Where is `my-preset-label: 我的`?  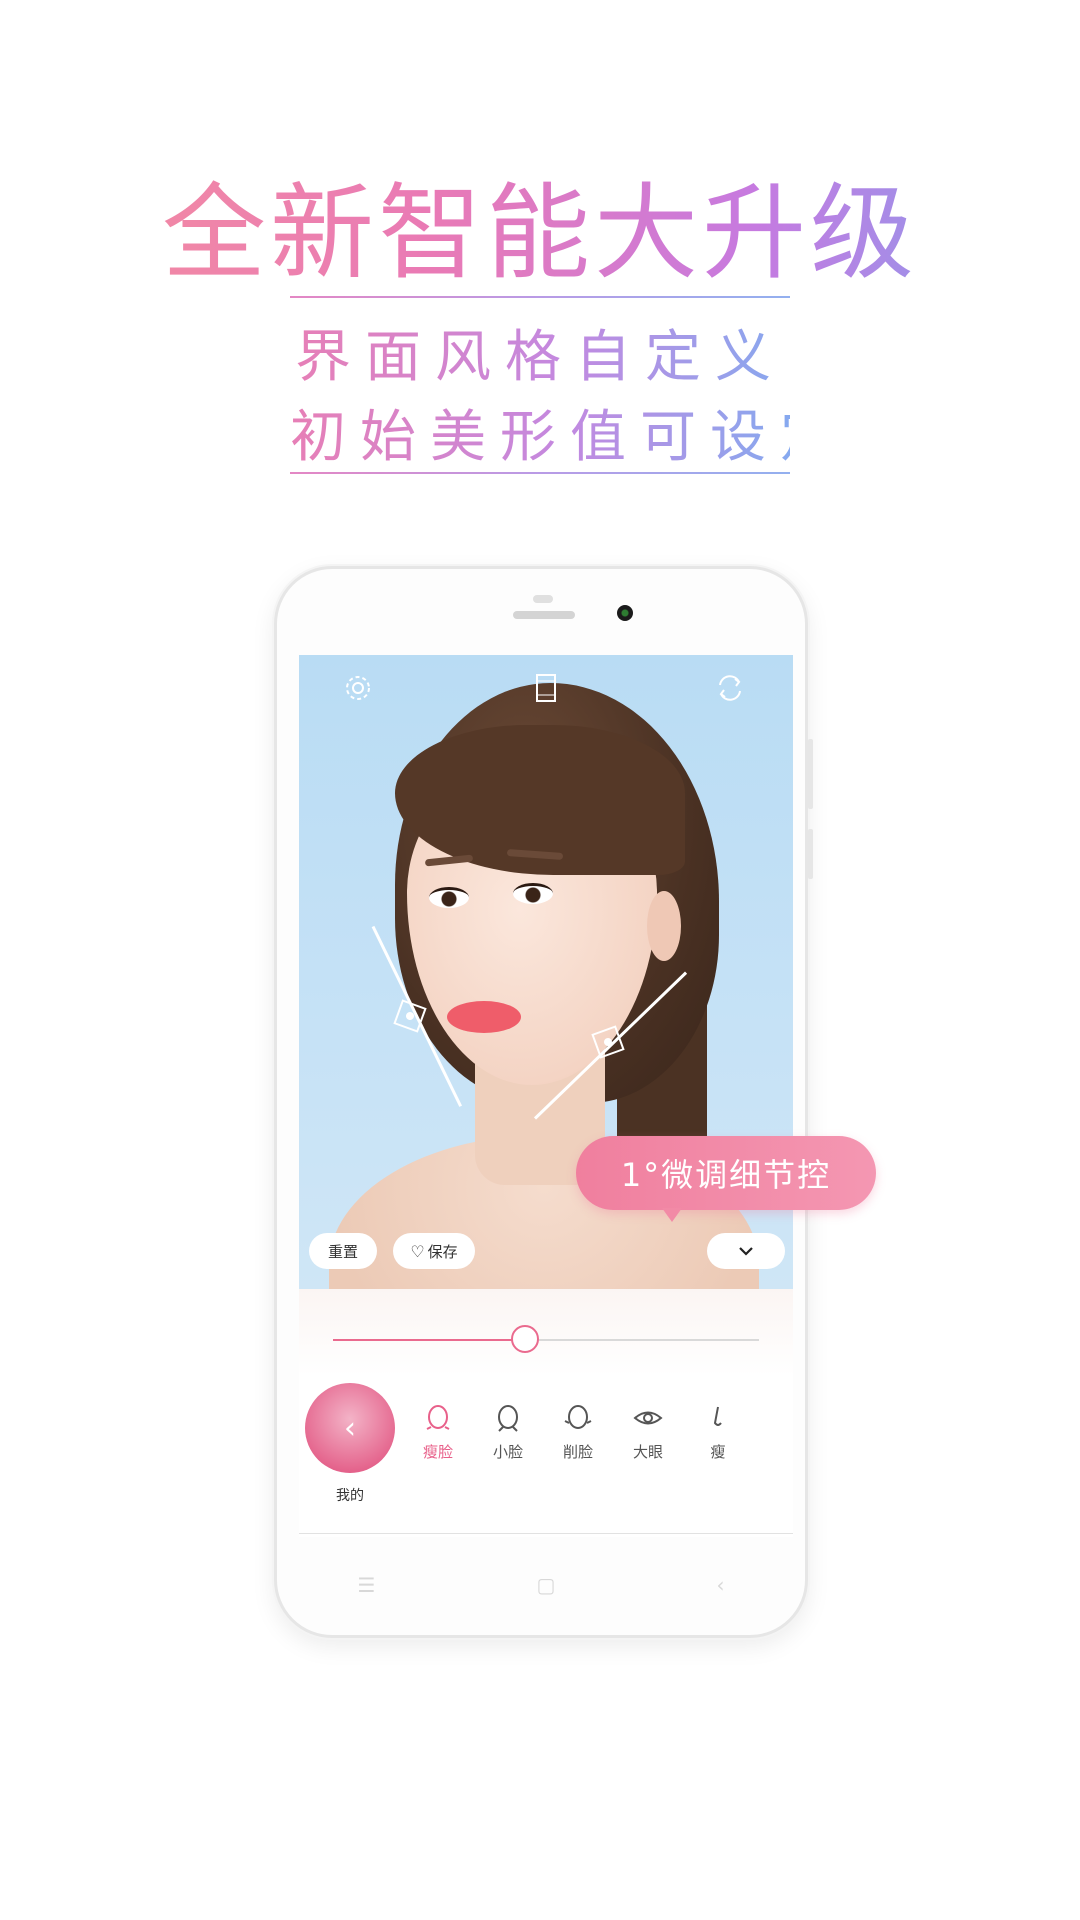
my-preset-label: 我的 is located at coordinates (350, 1496).